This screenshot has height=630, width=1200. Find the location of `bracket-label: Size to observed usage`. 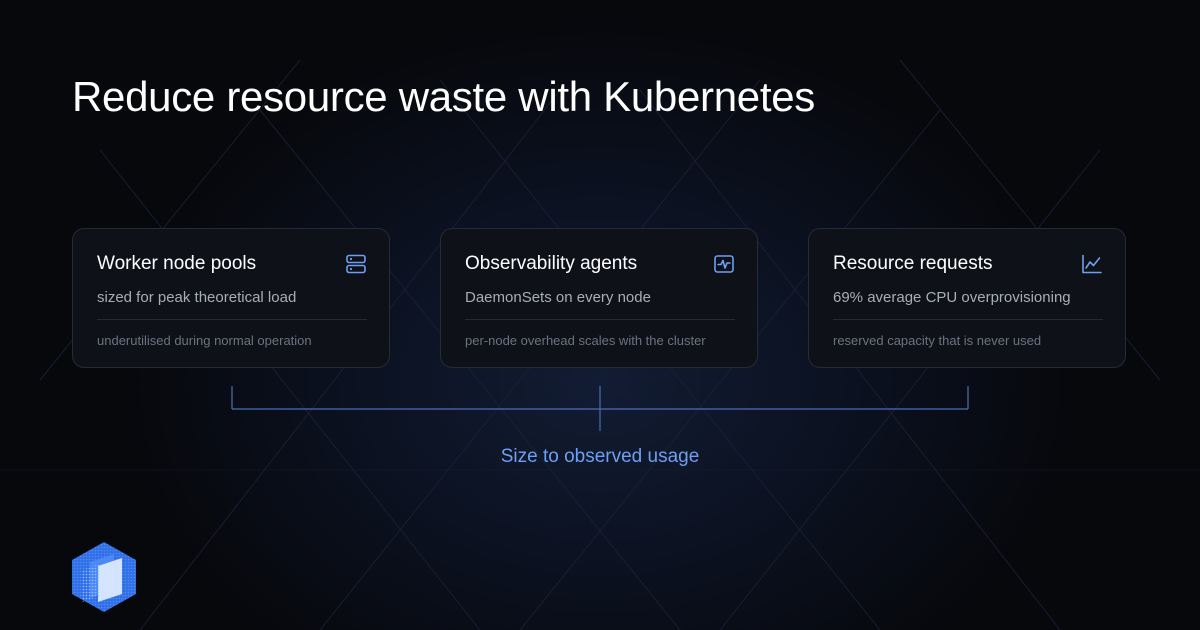

bracket-label: Size to observed usage is located at coordinates (600, 456).